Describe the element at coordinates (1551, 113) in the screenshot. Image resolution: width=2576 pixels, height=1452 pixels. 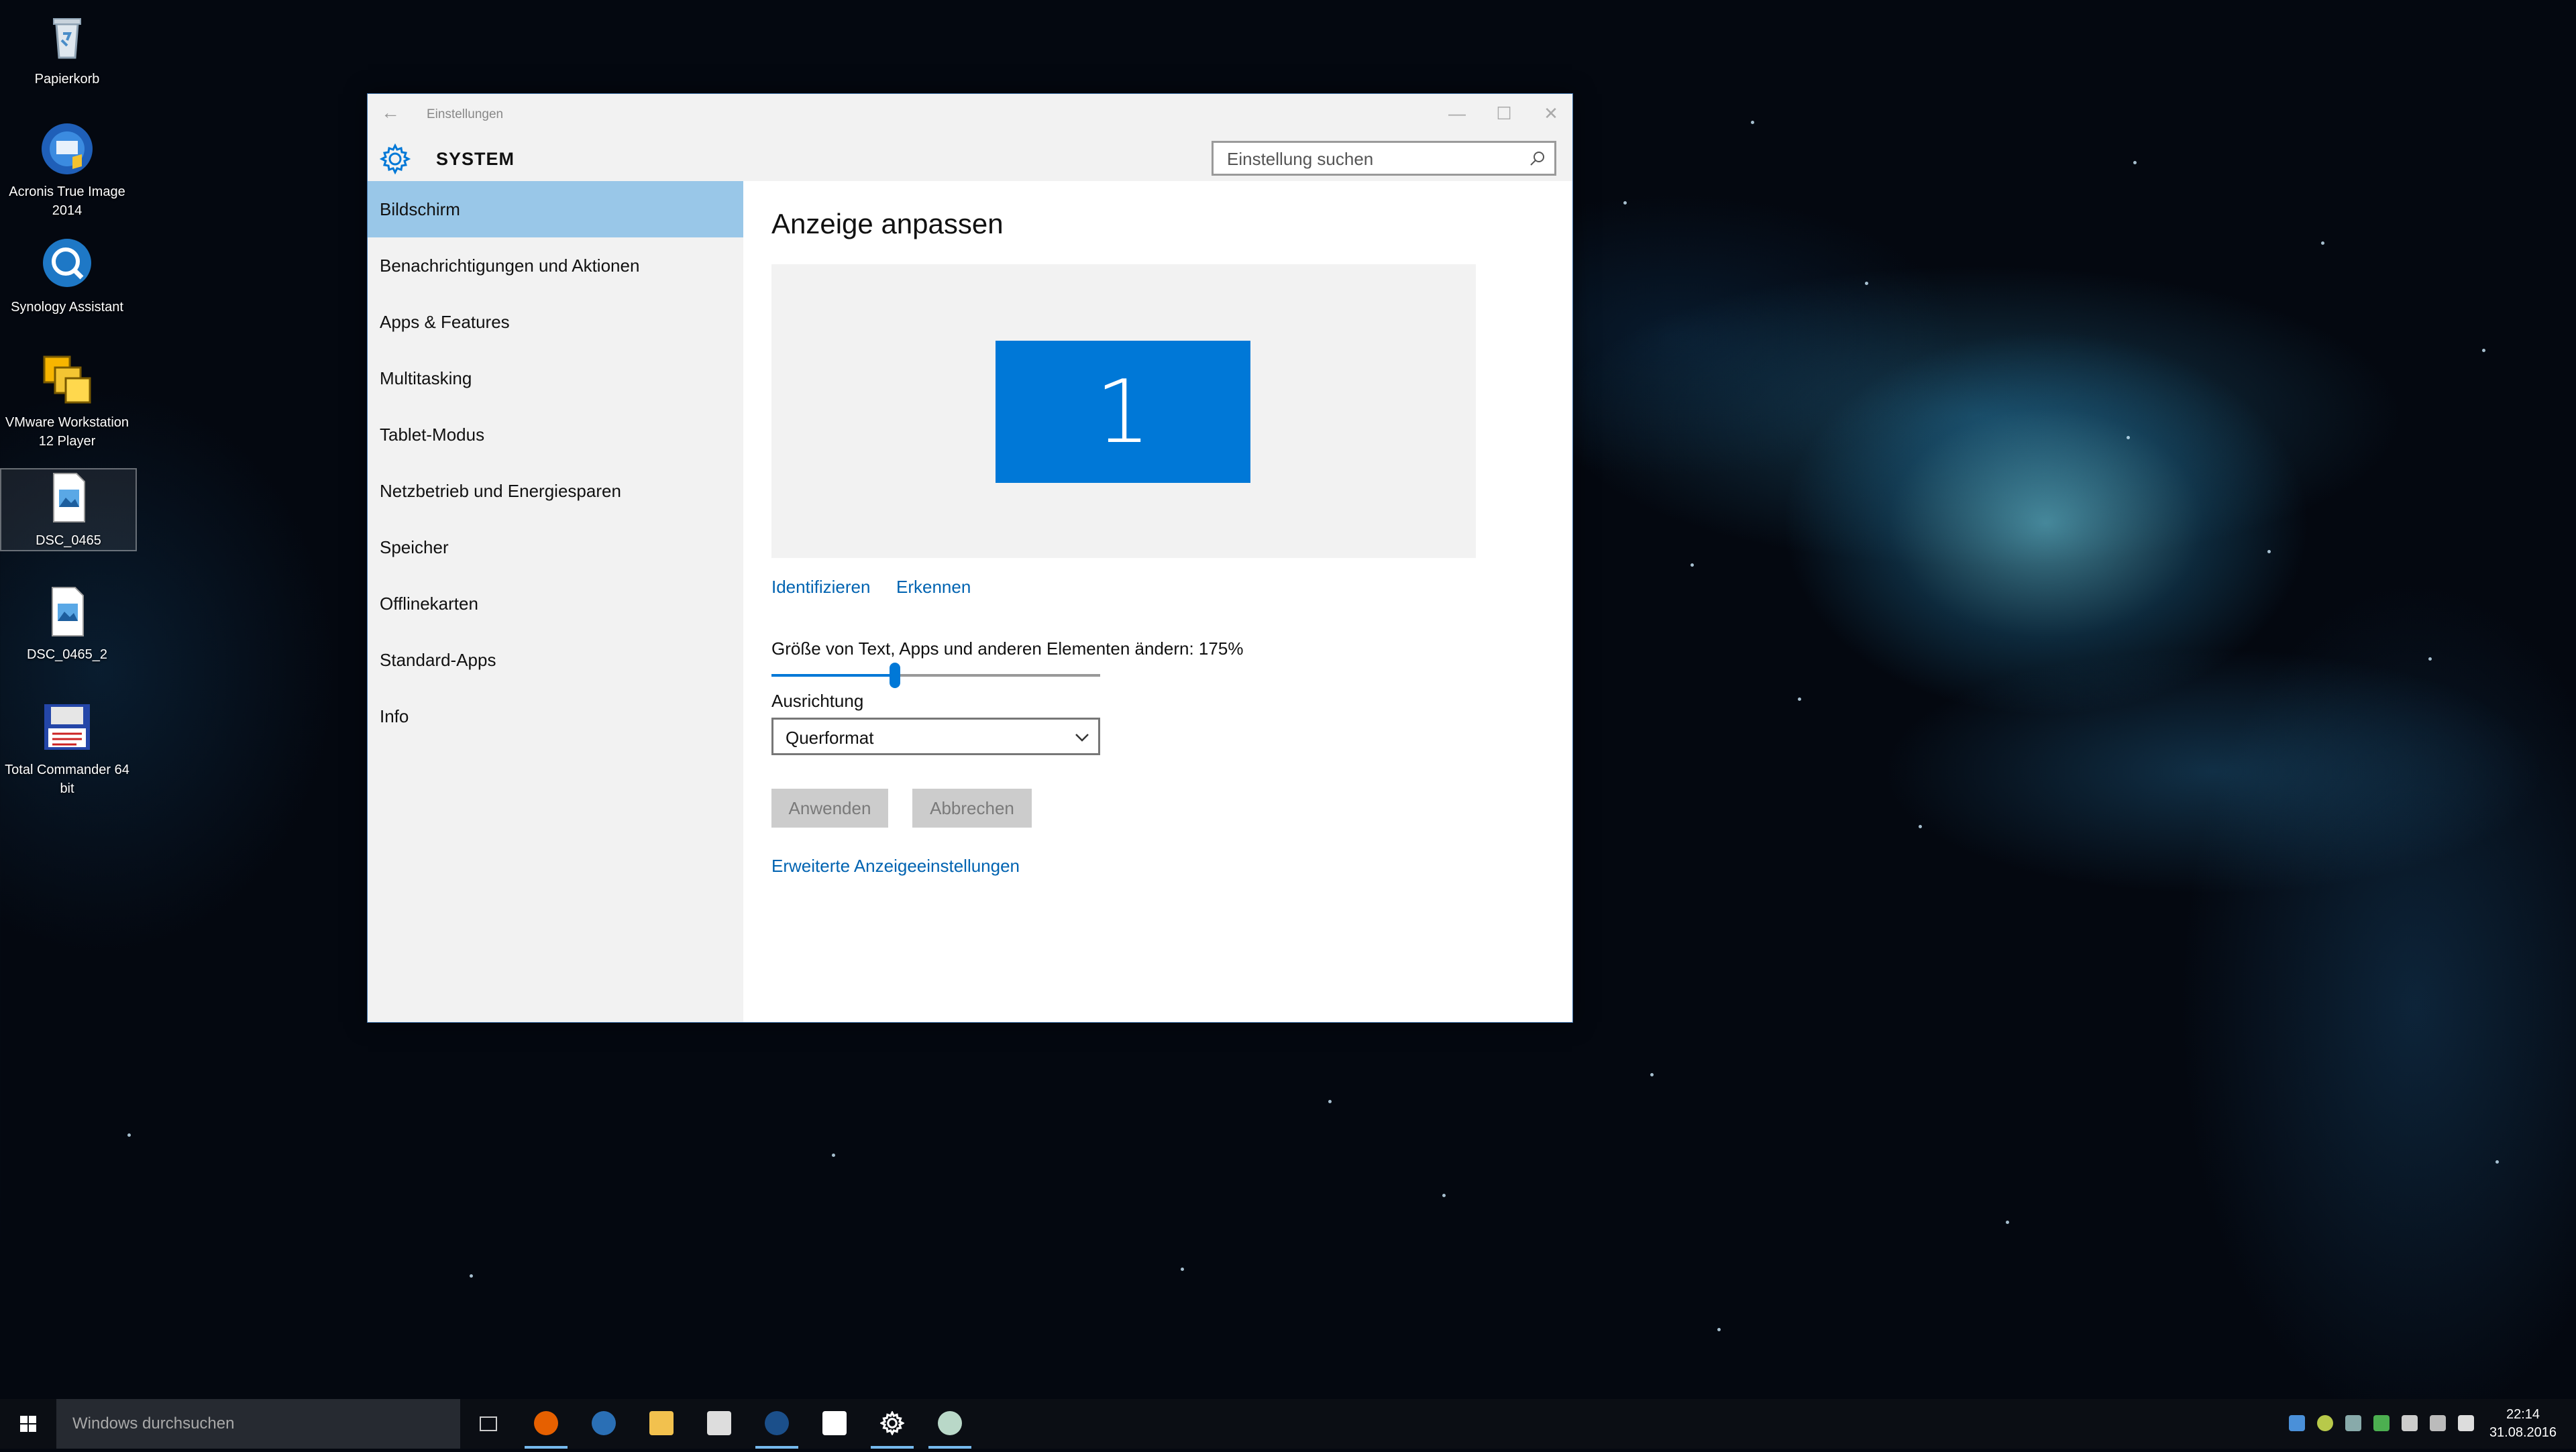
I see `close-button: ✕` at that location.